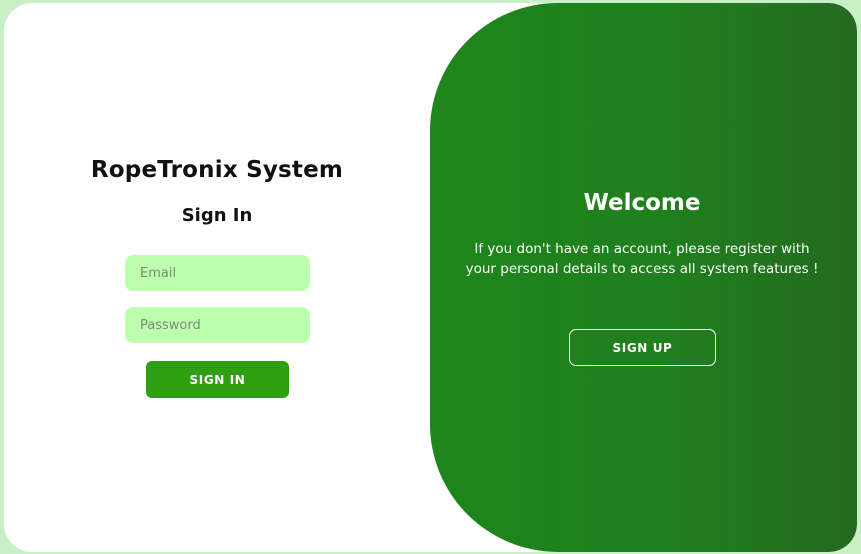 The height and width of the screenshot is (554, 861). I want to click on app-title: RopeTronix System, so click(217, 170).